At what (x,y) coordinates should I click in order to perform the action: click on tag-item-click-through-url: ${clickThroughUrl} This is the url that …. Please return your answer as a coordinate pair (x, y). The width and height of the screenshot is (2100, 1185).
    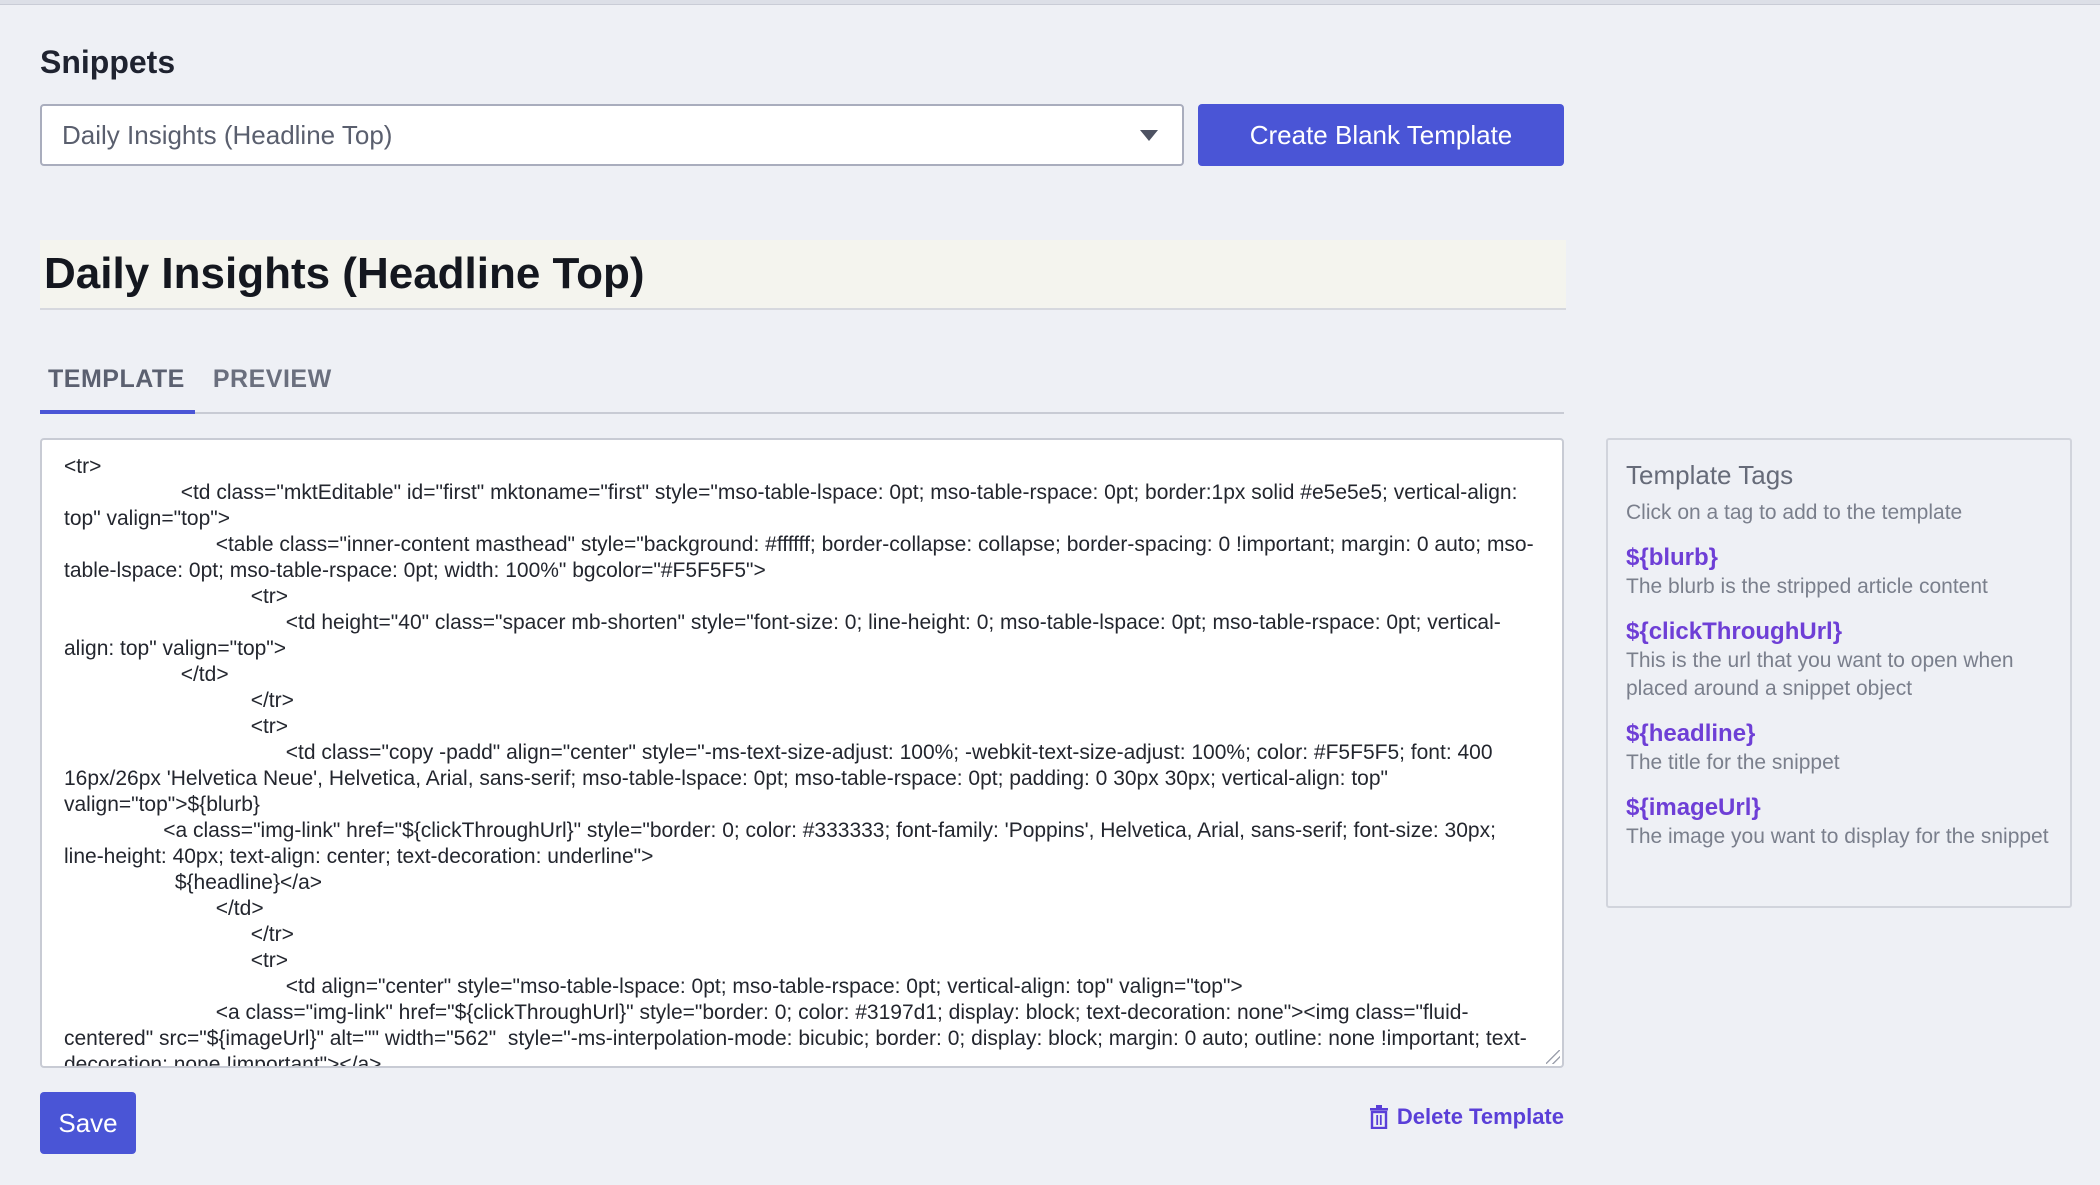
    Looking at the image, I should click on (1839, 660).